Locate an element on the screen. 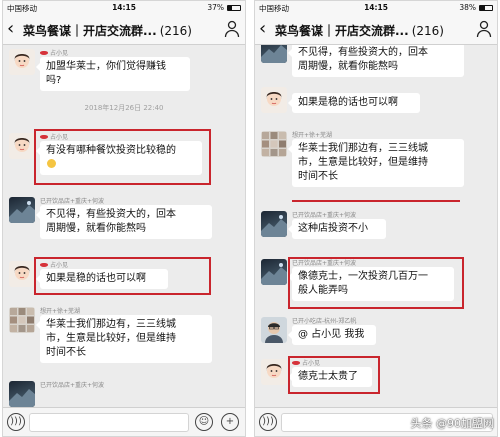  battery-percent: 38% is located at coordinates (467, 7).